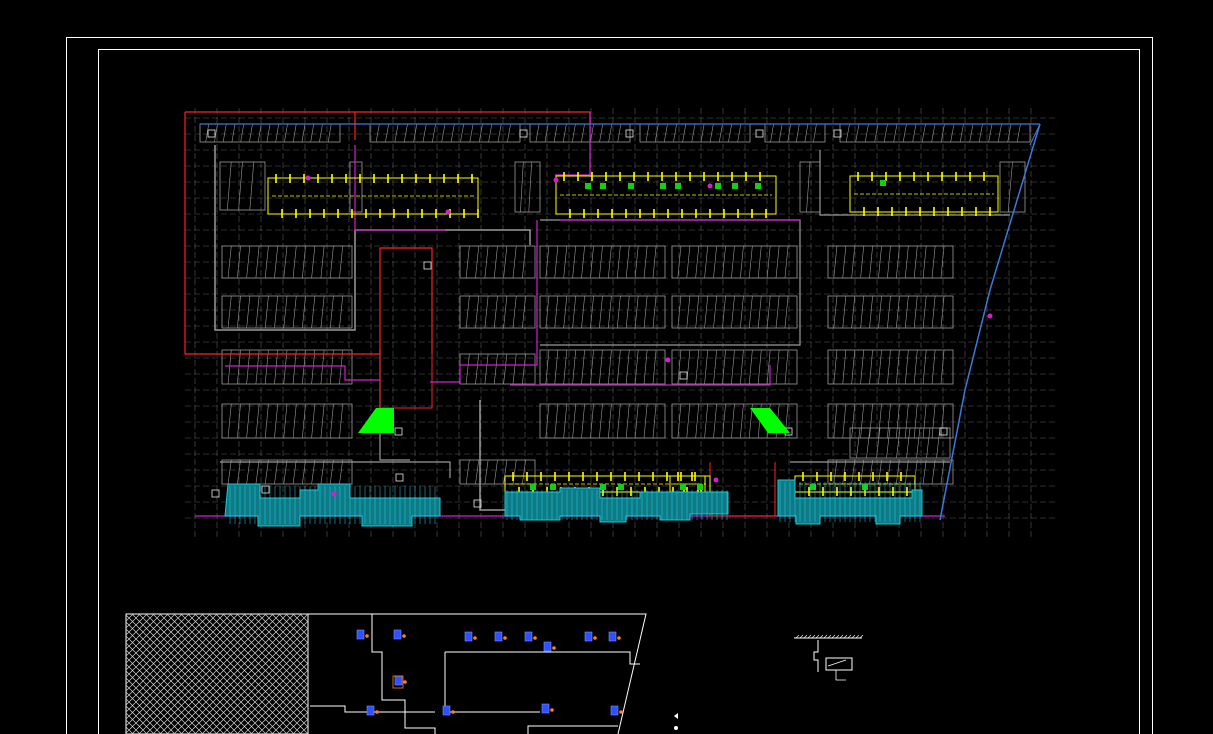  What do you see at coordinates (217, 673) in the screenshot?
I see `hatch-frame` at bounding box center [217, 673].